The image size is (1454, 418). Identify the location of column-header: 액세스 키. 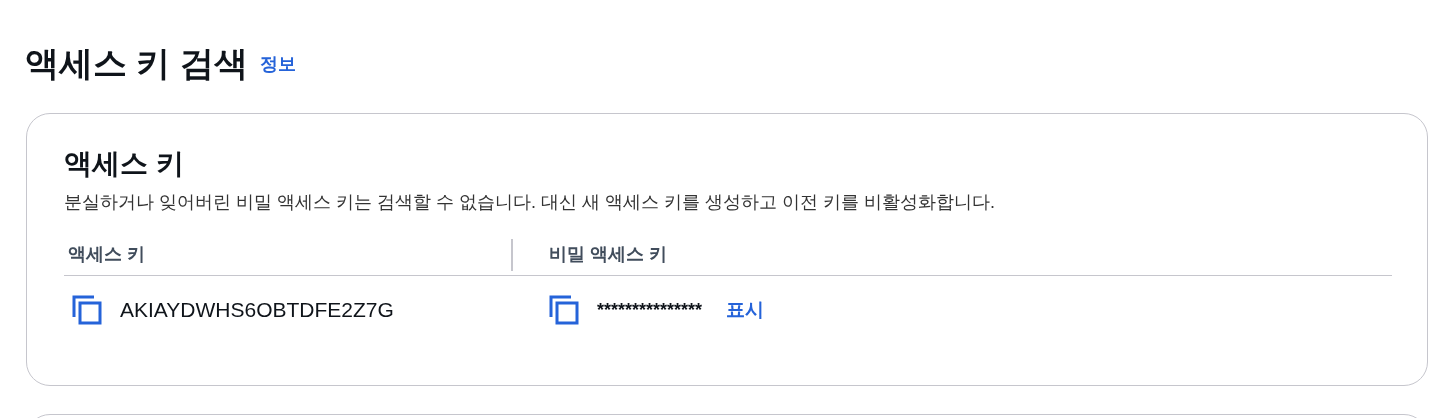
(106, 254).